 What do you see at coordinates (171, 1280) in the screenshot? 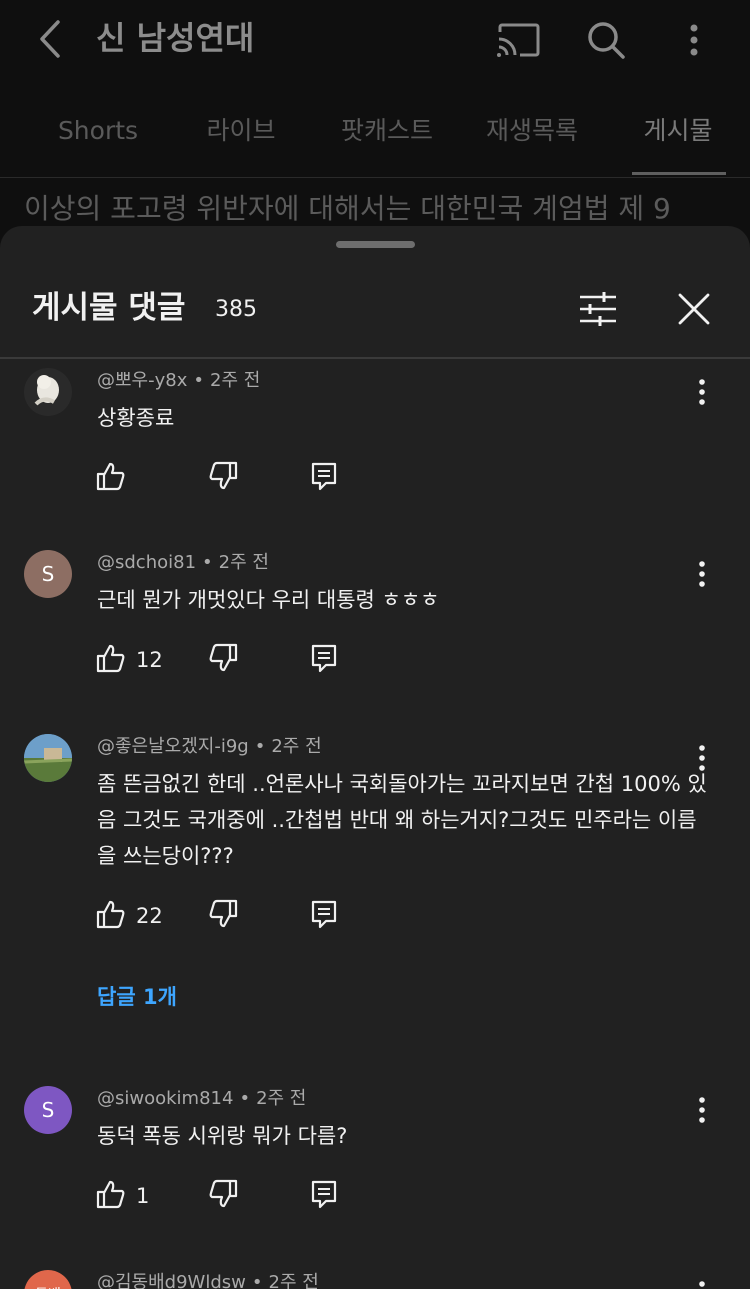
I see `comment-author: @김동배d9Wldsw` at bounding box center [171, 1280].